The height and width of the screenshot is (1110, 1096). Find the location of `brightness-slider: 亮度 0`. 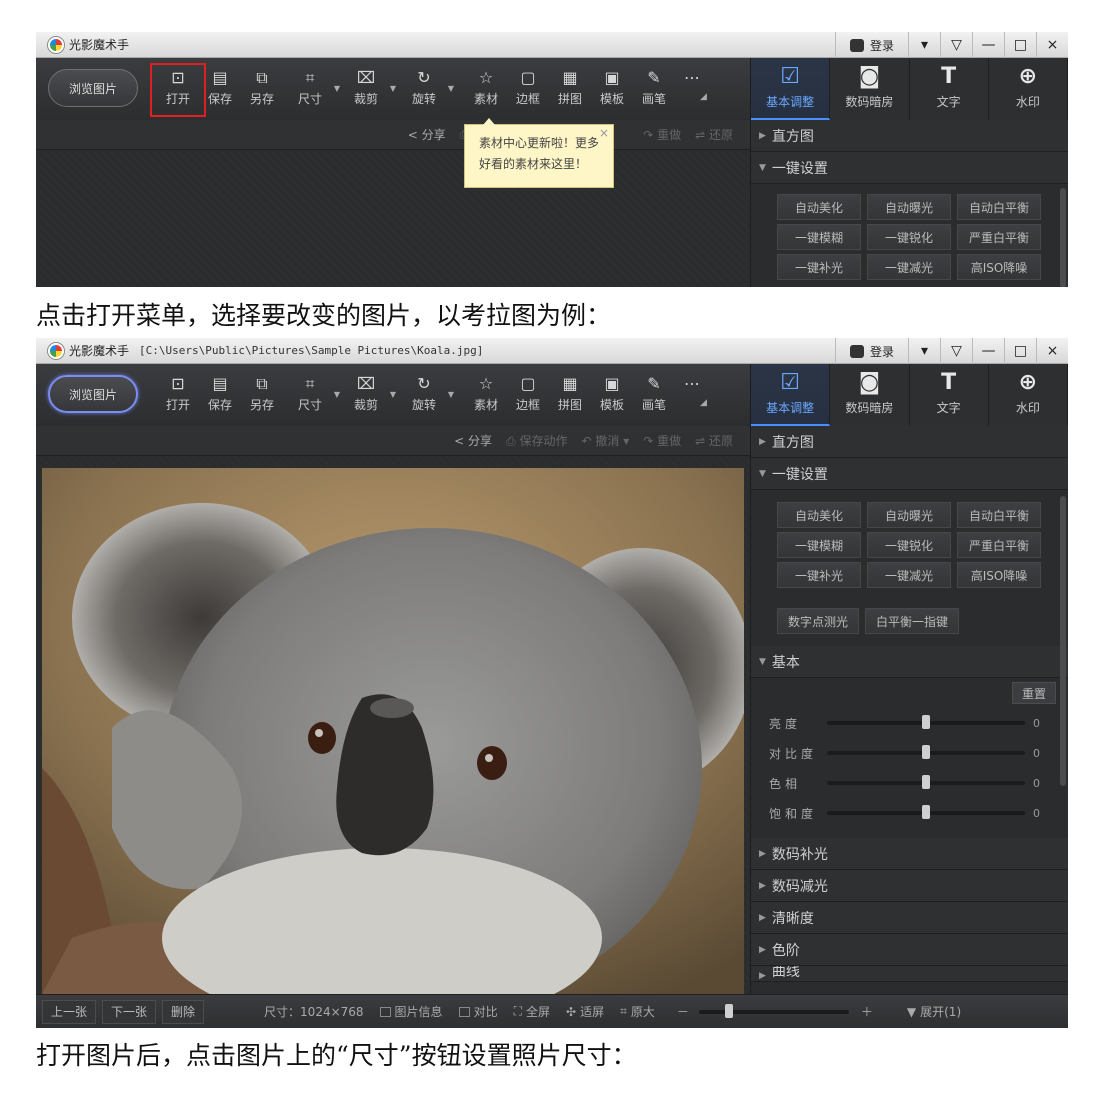

brightness-slider: 亮度 0 is located at coordinates (909, 723).